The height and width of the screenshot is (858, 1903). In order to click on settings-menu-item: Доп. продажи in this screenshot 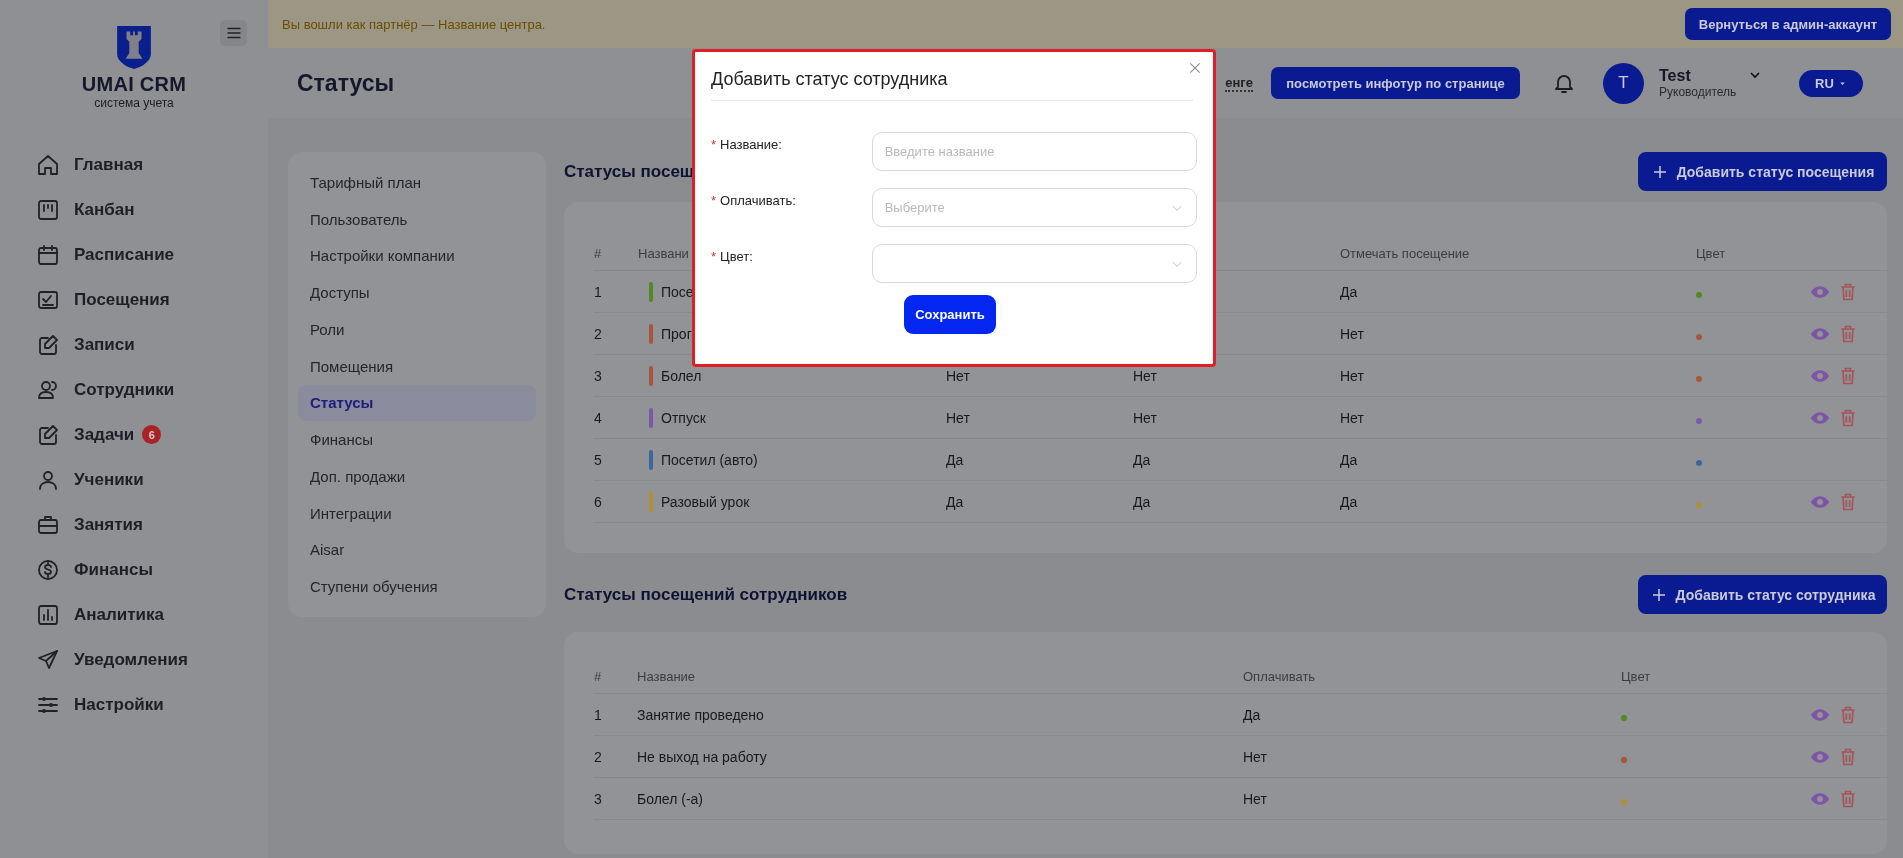, I will do `click(417, 476)`.